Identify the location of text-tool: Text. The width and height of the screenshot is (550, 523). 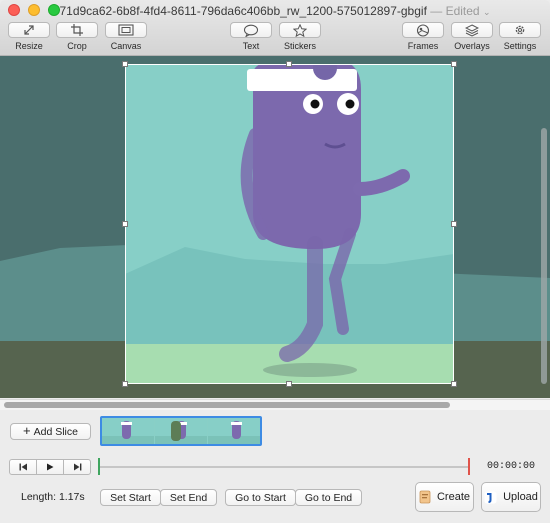
(251, 36).